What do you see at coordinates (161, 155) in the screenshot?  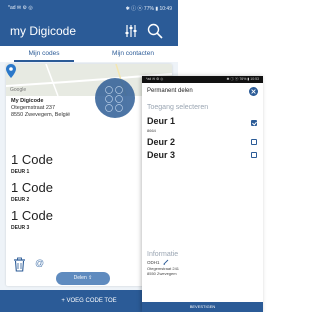 I see `door-option-label: Deur 3` at bounding box center [161, 155].